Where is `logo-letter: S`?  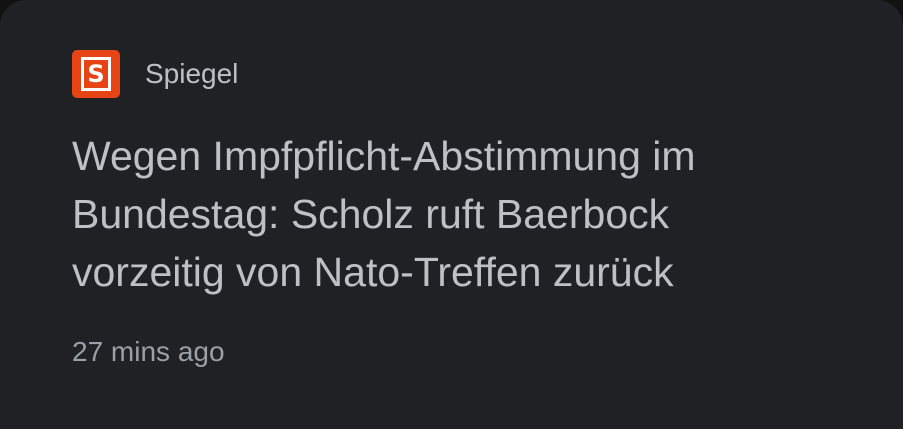
logo-letter: S is located at coordinates (96, 74).